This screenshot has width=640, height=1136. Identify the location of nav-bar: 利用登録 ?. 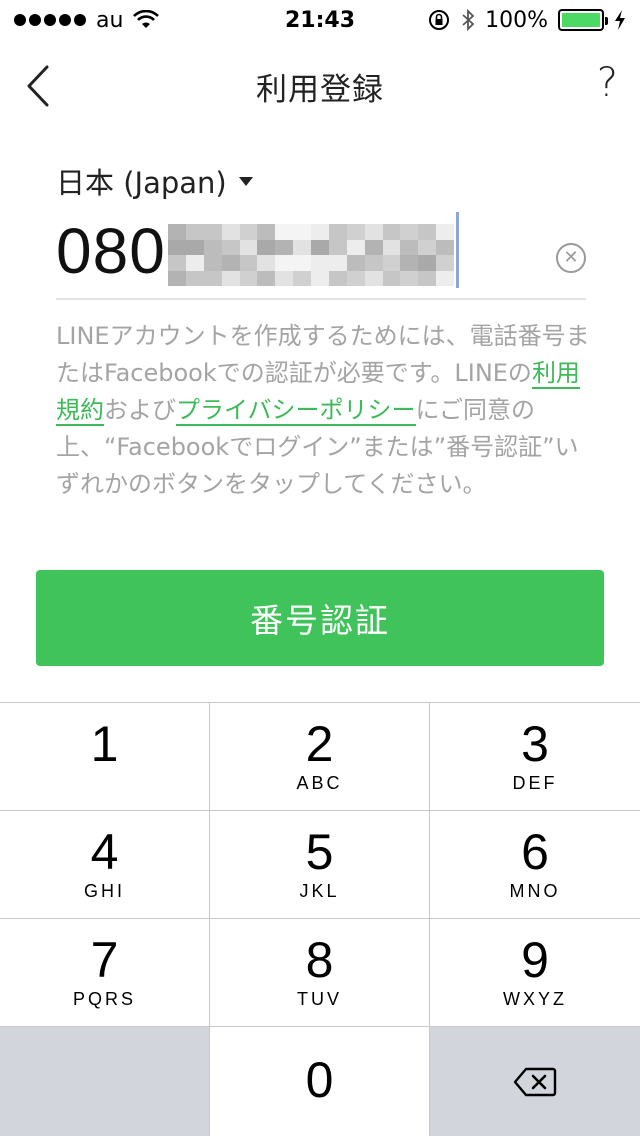
(320, 86).